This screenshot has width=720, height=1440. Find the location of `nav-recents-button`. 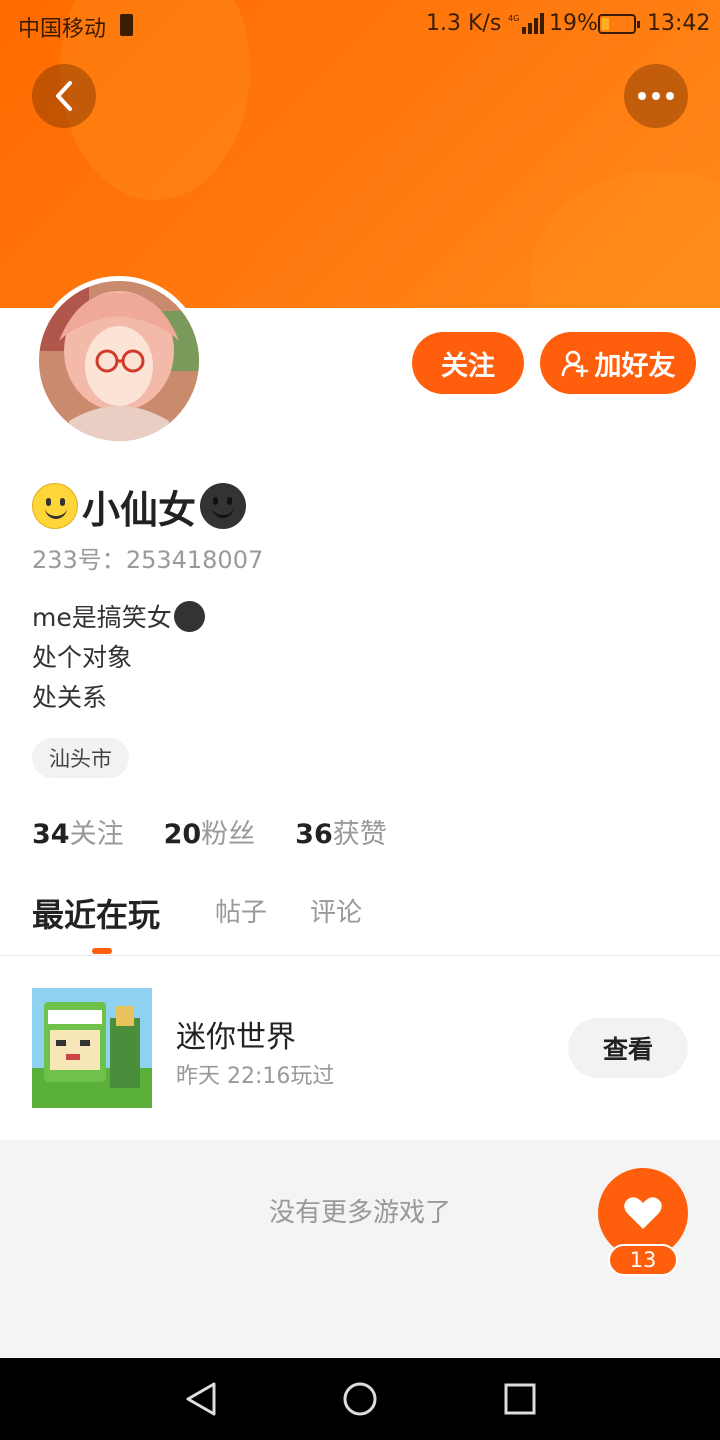

nav-recents-button is located at coordinates (520, 1399).